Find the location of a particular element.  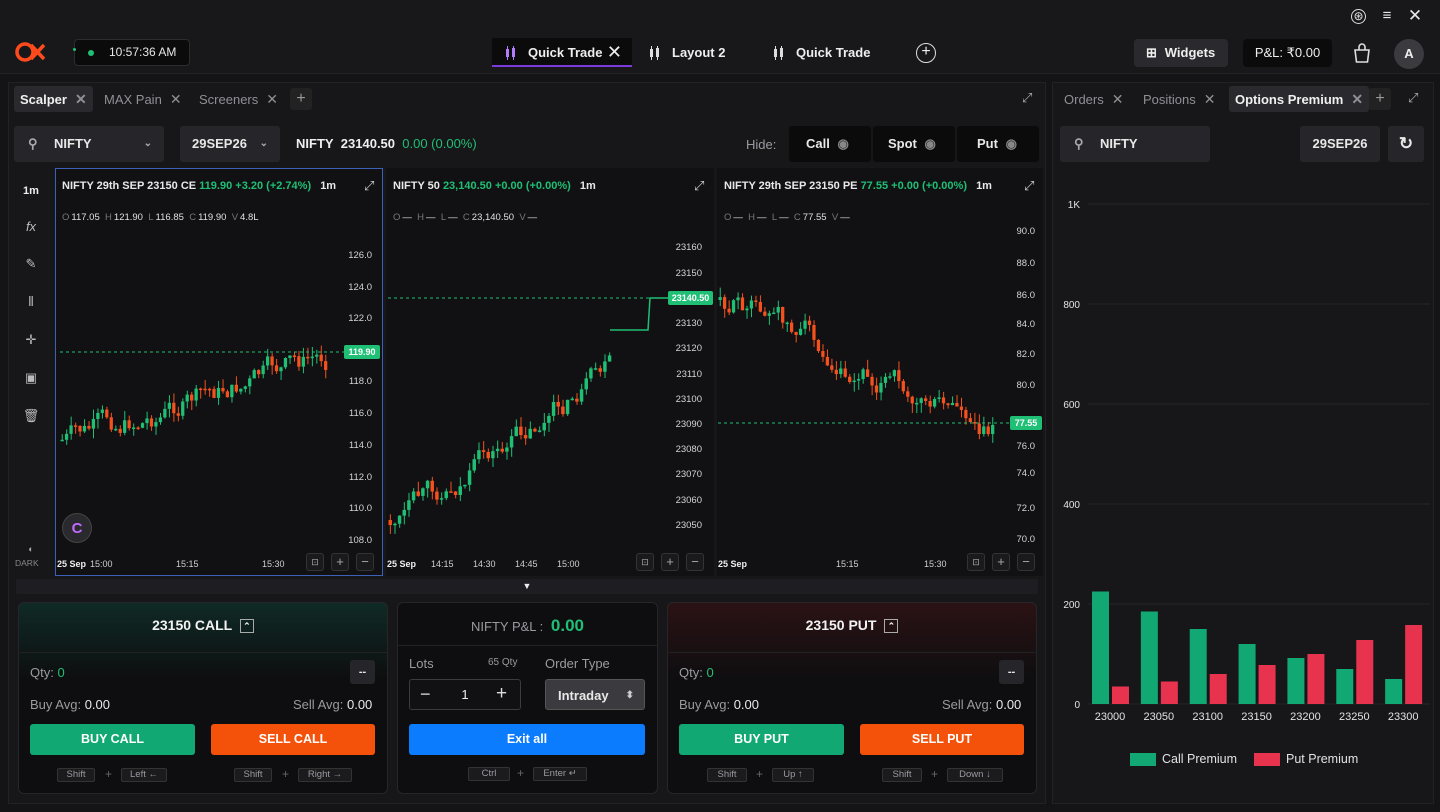

add-widget-tab-button: + is located at coordinates (1380, 99).